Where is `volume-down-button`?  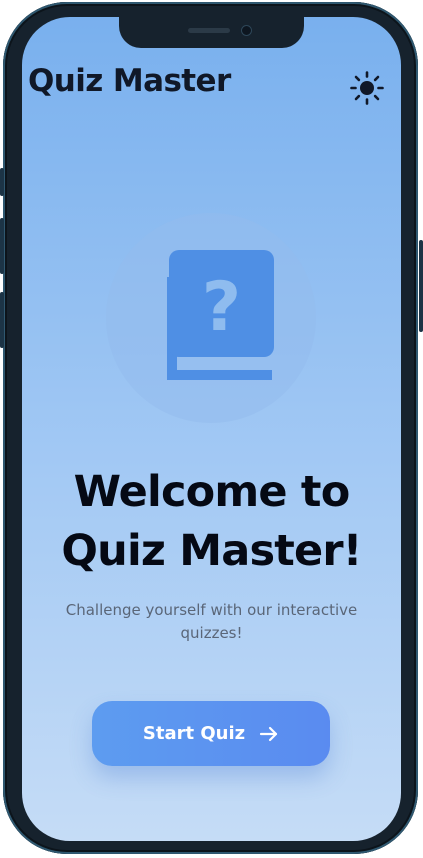
volume-down-button is located at coordinates (2, 320).